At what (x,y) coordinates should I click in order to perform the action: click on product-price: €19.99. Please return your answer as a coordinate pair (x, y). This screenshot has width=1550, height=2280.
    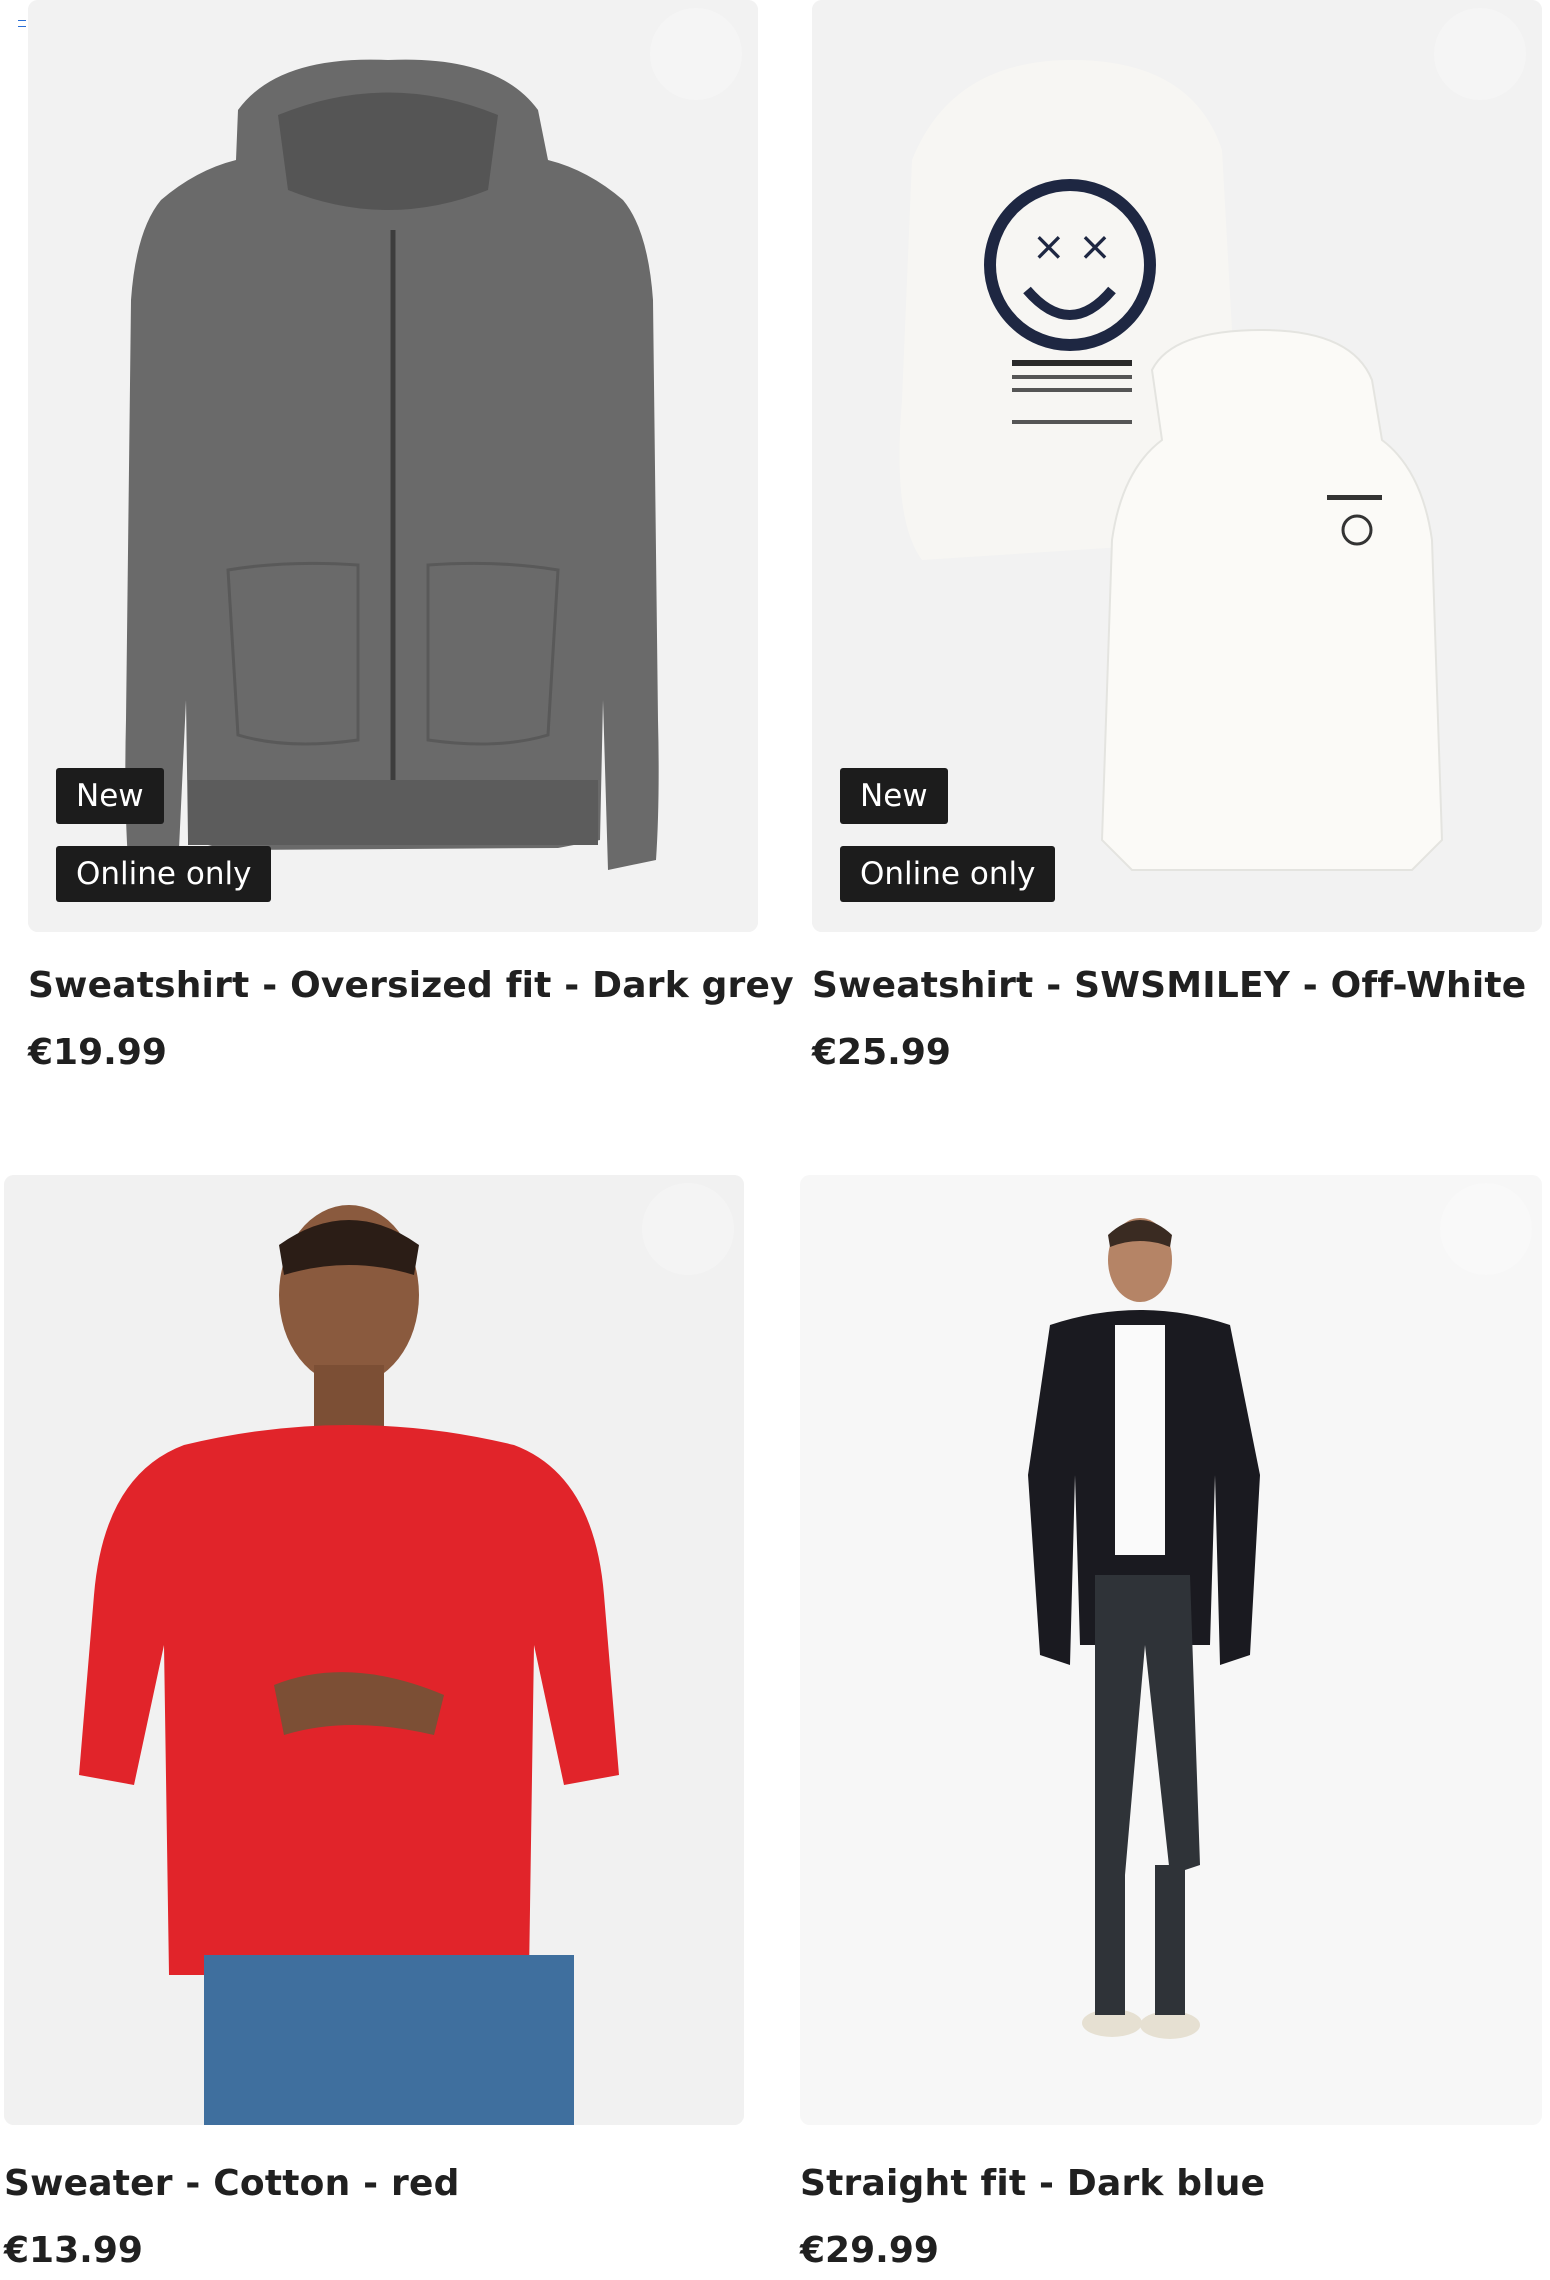
    Looking at the image, I should click on (97, 1052).